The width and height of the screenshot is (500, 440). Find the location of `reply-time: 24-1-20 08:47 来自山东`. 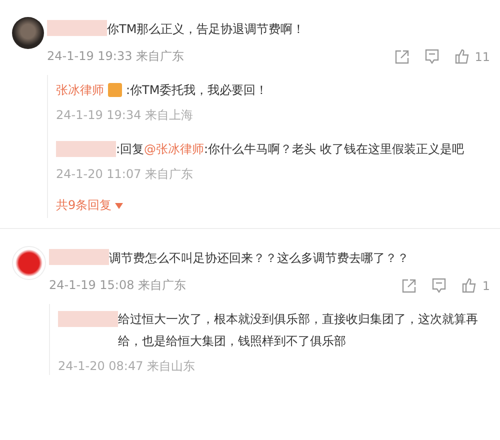

reply-time: 24-1-20 08:47 来自山东 is located at coordinates (127, 366).